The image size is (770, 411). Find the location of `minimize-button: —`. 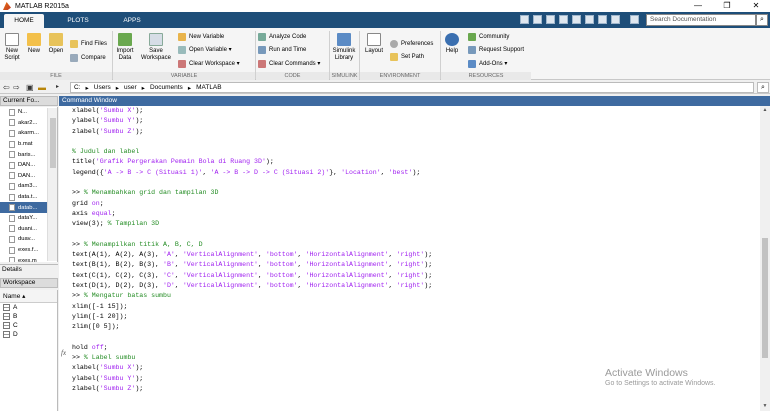

minimize-button: — is located at coordinates (698, 6).